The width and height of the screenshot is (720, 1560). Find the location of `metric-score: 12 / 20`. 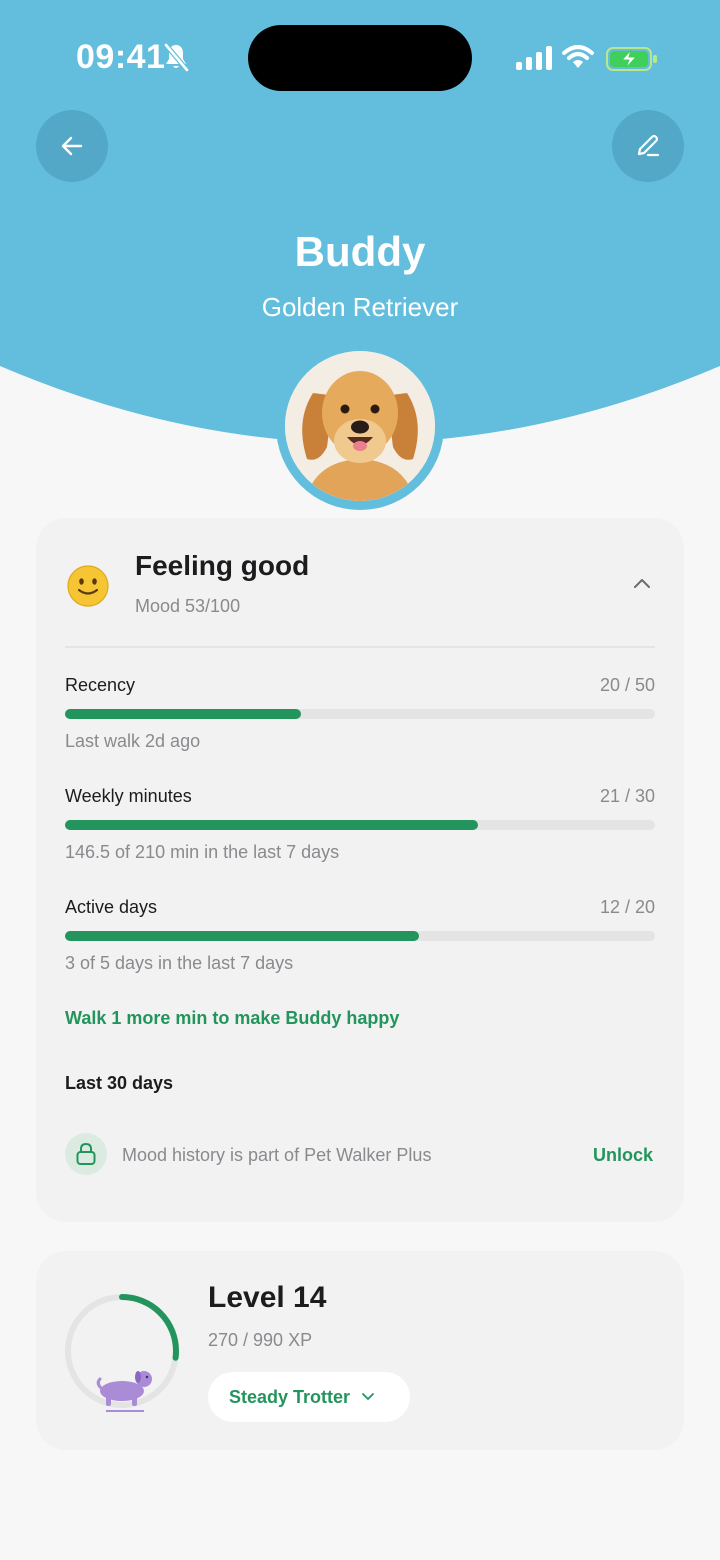

metric-score: 12 / 20 is located at coordinates (627, 907).